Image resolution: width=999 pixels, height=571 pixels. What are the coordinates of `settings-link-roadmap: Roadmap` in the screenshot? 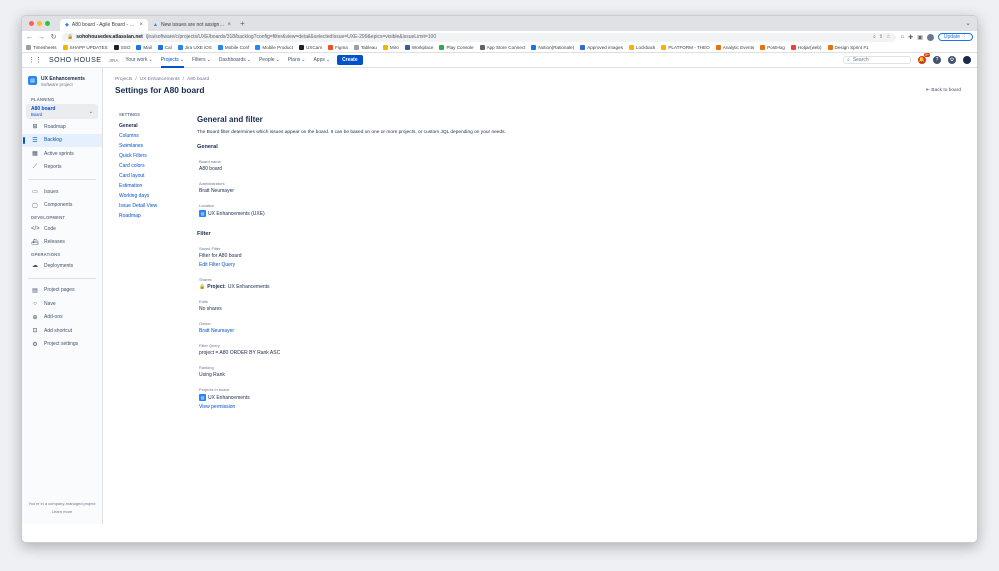 It's located at (149, 216).